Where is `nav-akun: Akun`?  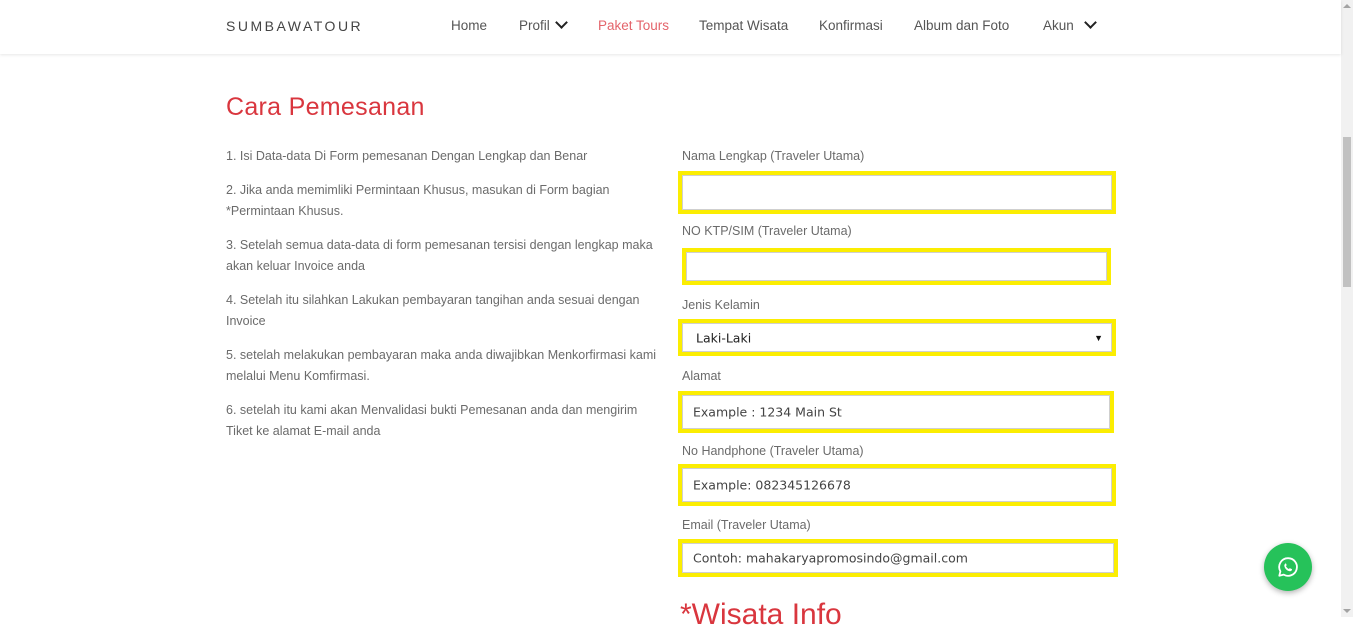
nav-akun: Akun is located at coordinates (1070, 24).